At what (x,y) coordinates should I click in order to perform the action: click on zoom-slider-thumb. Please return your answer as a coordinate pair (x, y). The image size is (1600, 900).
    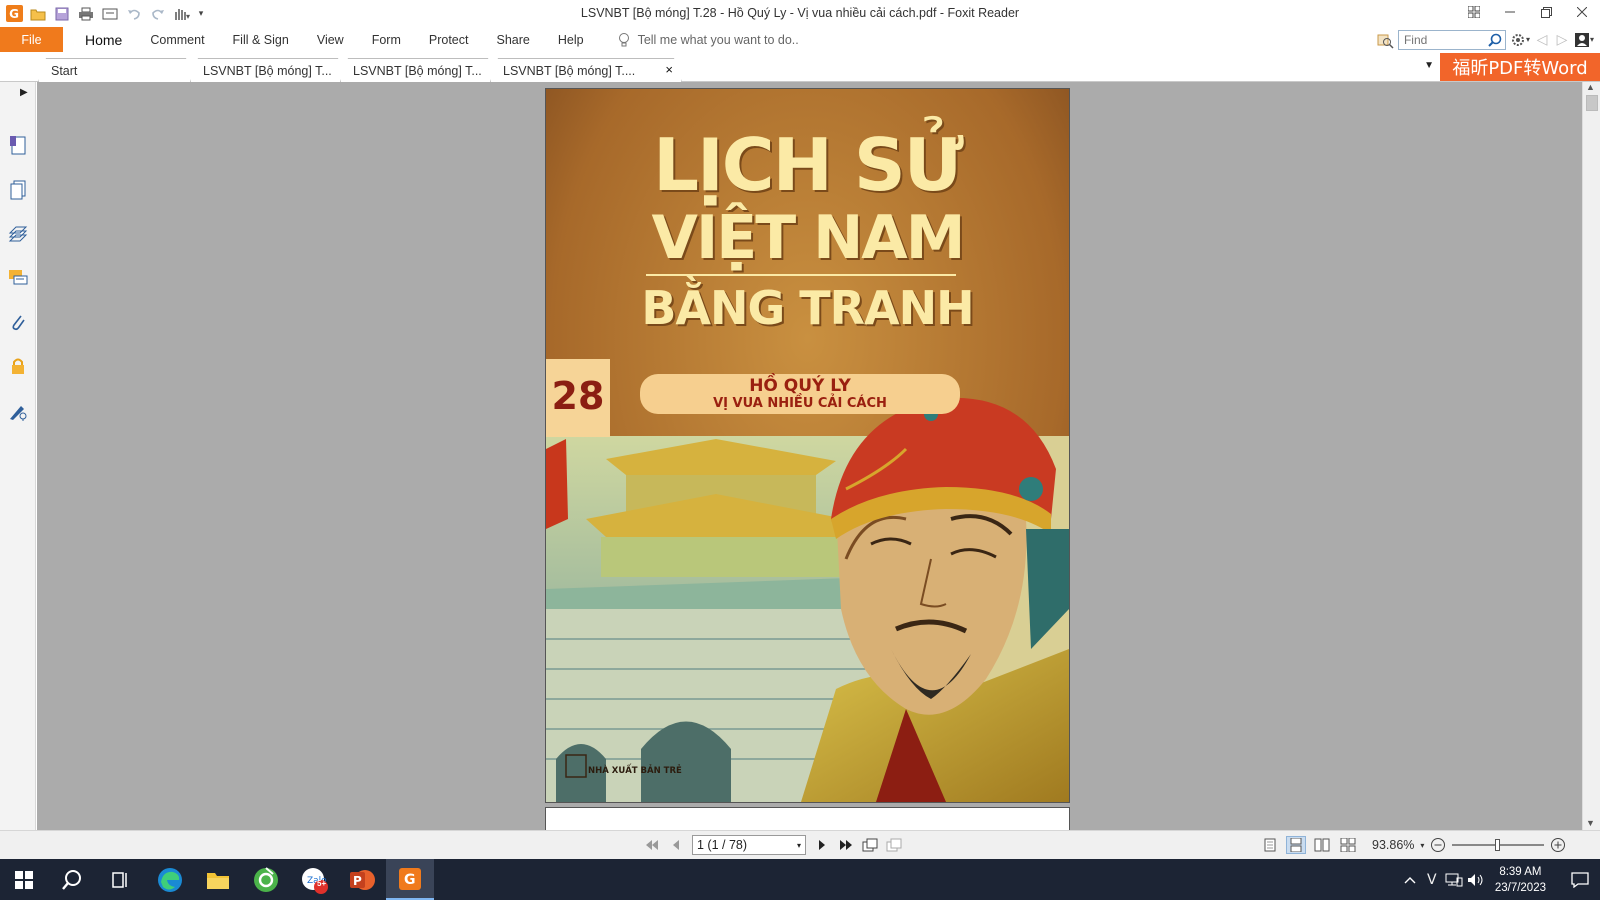
    Looking at the image, I should click on (1498, 845).